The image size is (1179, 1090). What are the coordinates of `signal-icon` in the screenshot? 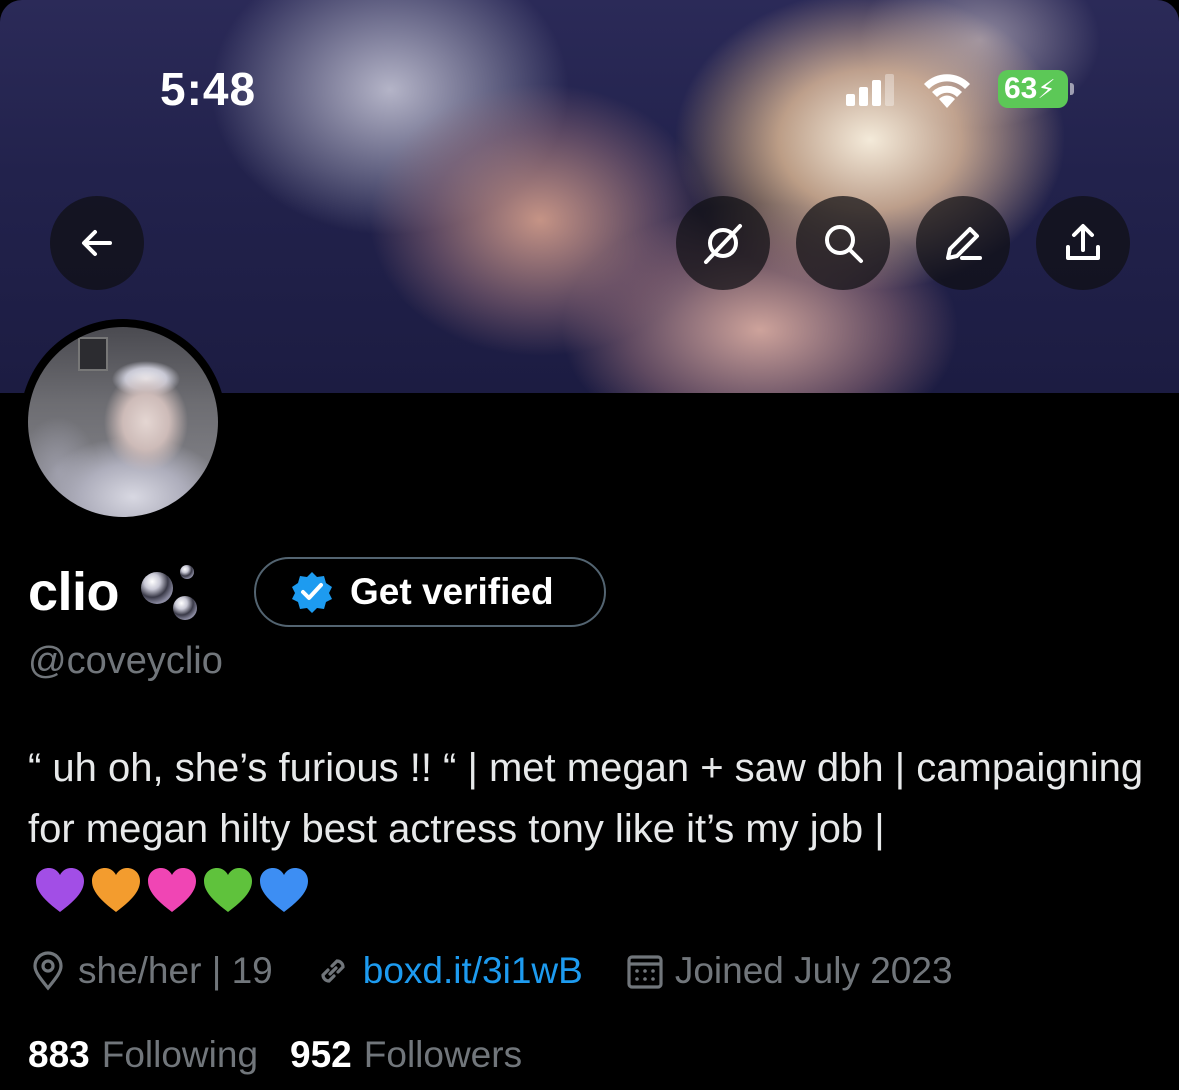 It's located at (870, 90).